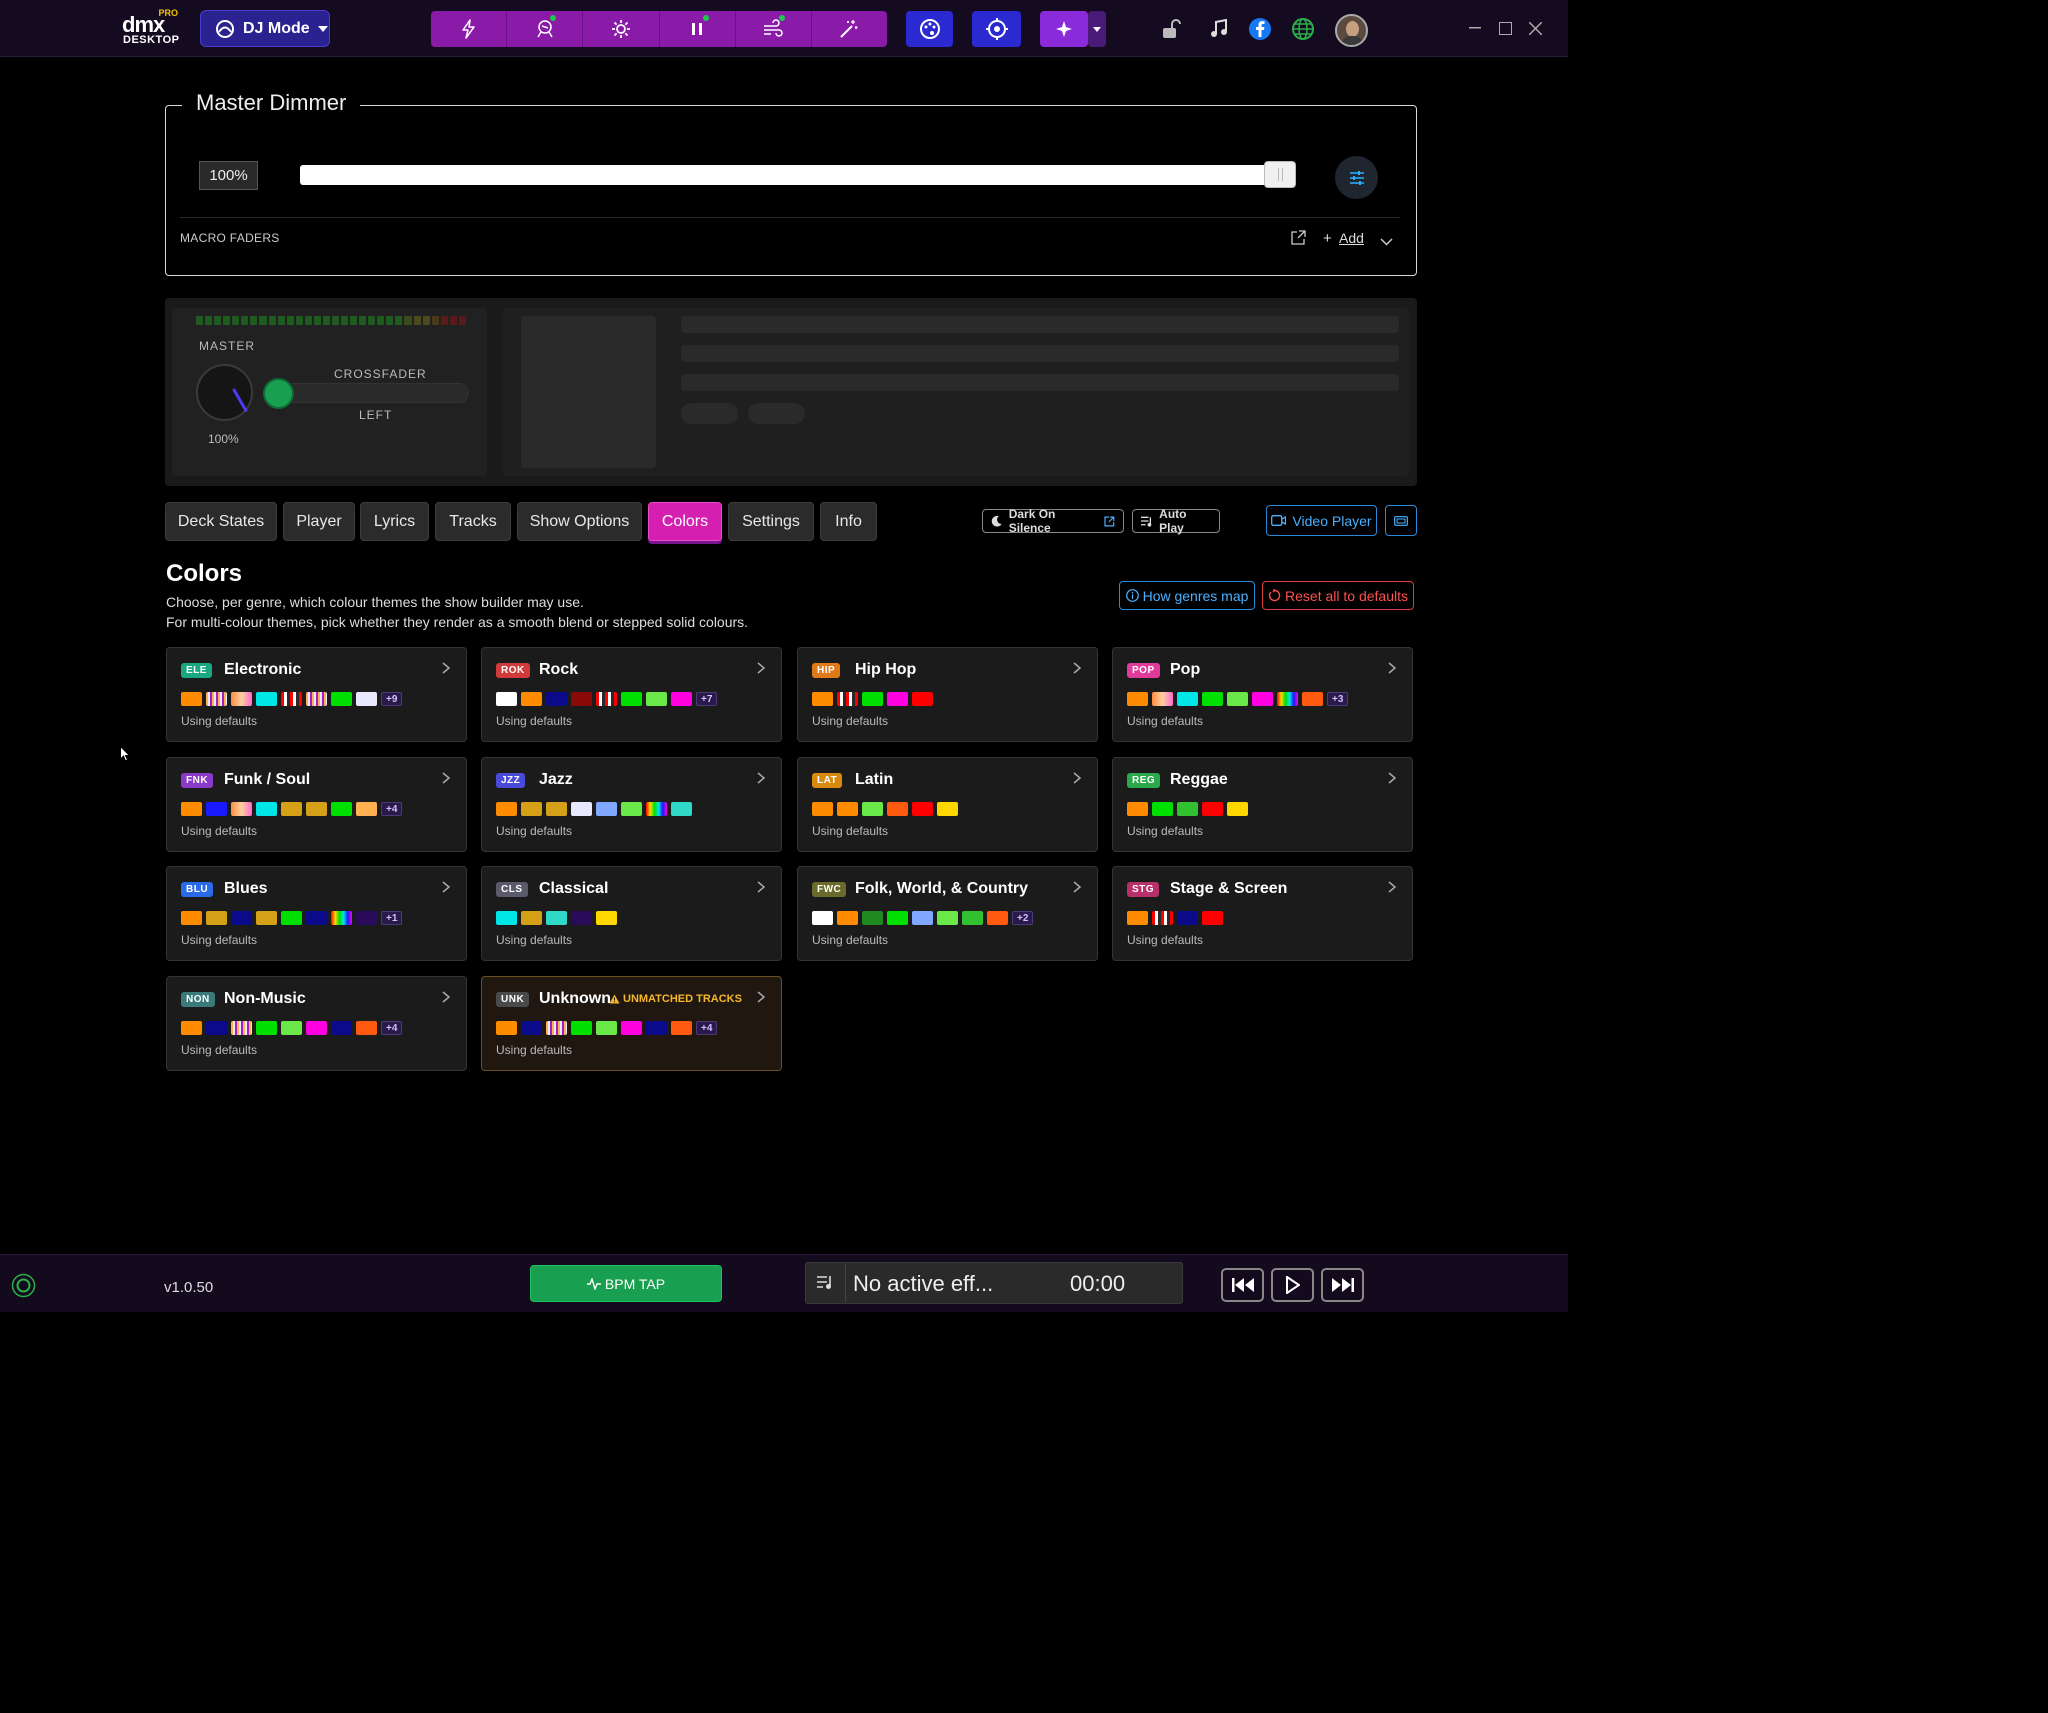 The width and height of the screenshot is (2048, 1713). What do you see at coordinates (265, 28) in the screenshot?
I see `mode-dropdown: DJ Mode` at bounding box center [265, 28].